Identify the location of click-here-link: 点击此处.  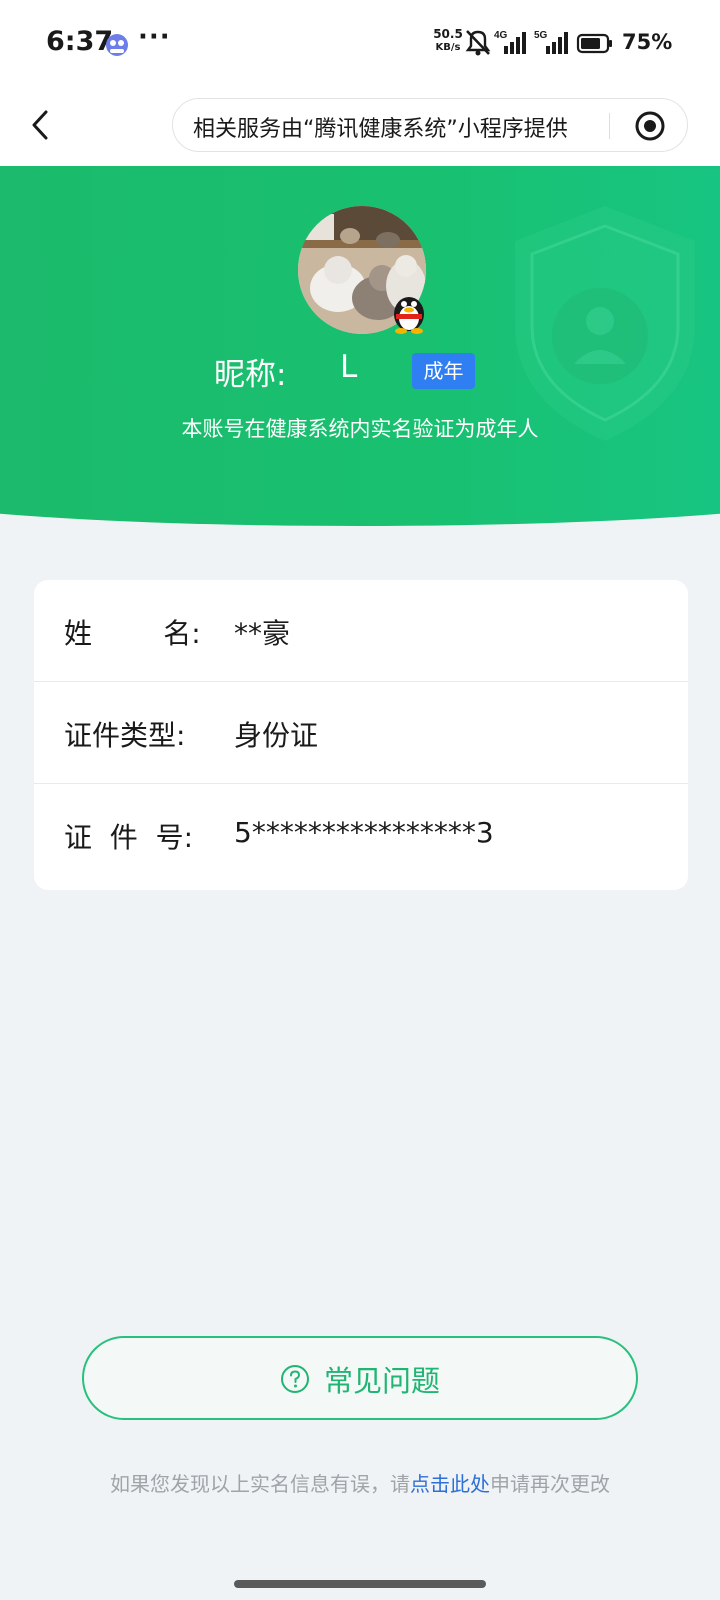
(450, 1484).